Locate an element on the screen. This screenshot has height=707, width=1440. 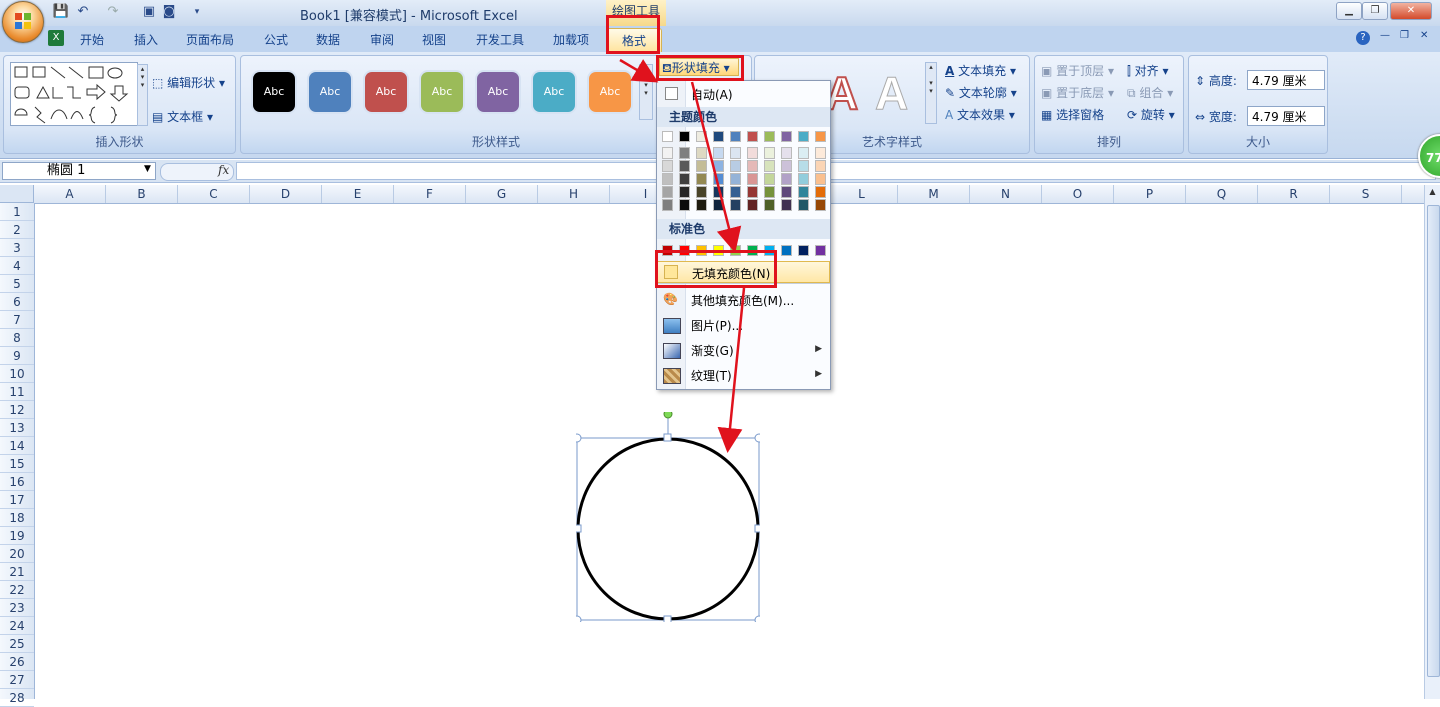
minimize-icon: ▁ is located at coordinates (1349, 11).